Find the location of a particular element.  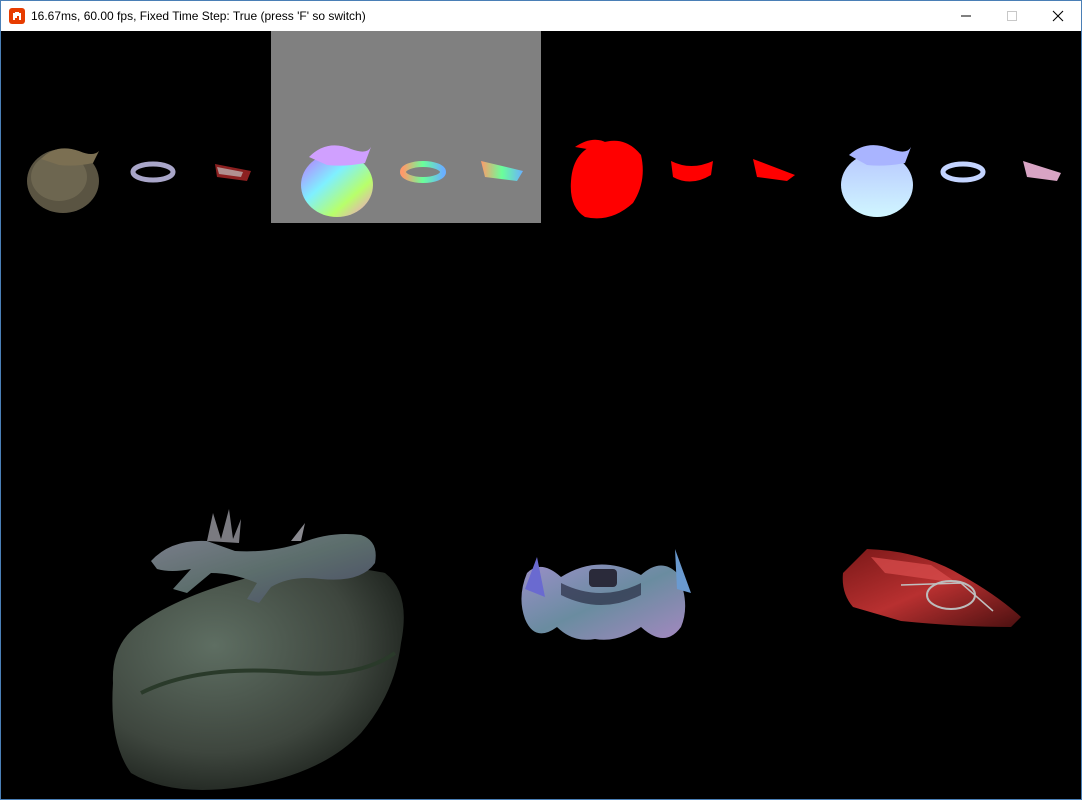

albedo-models is located at coordinates (139, 180).